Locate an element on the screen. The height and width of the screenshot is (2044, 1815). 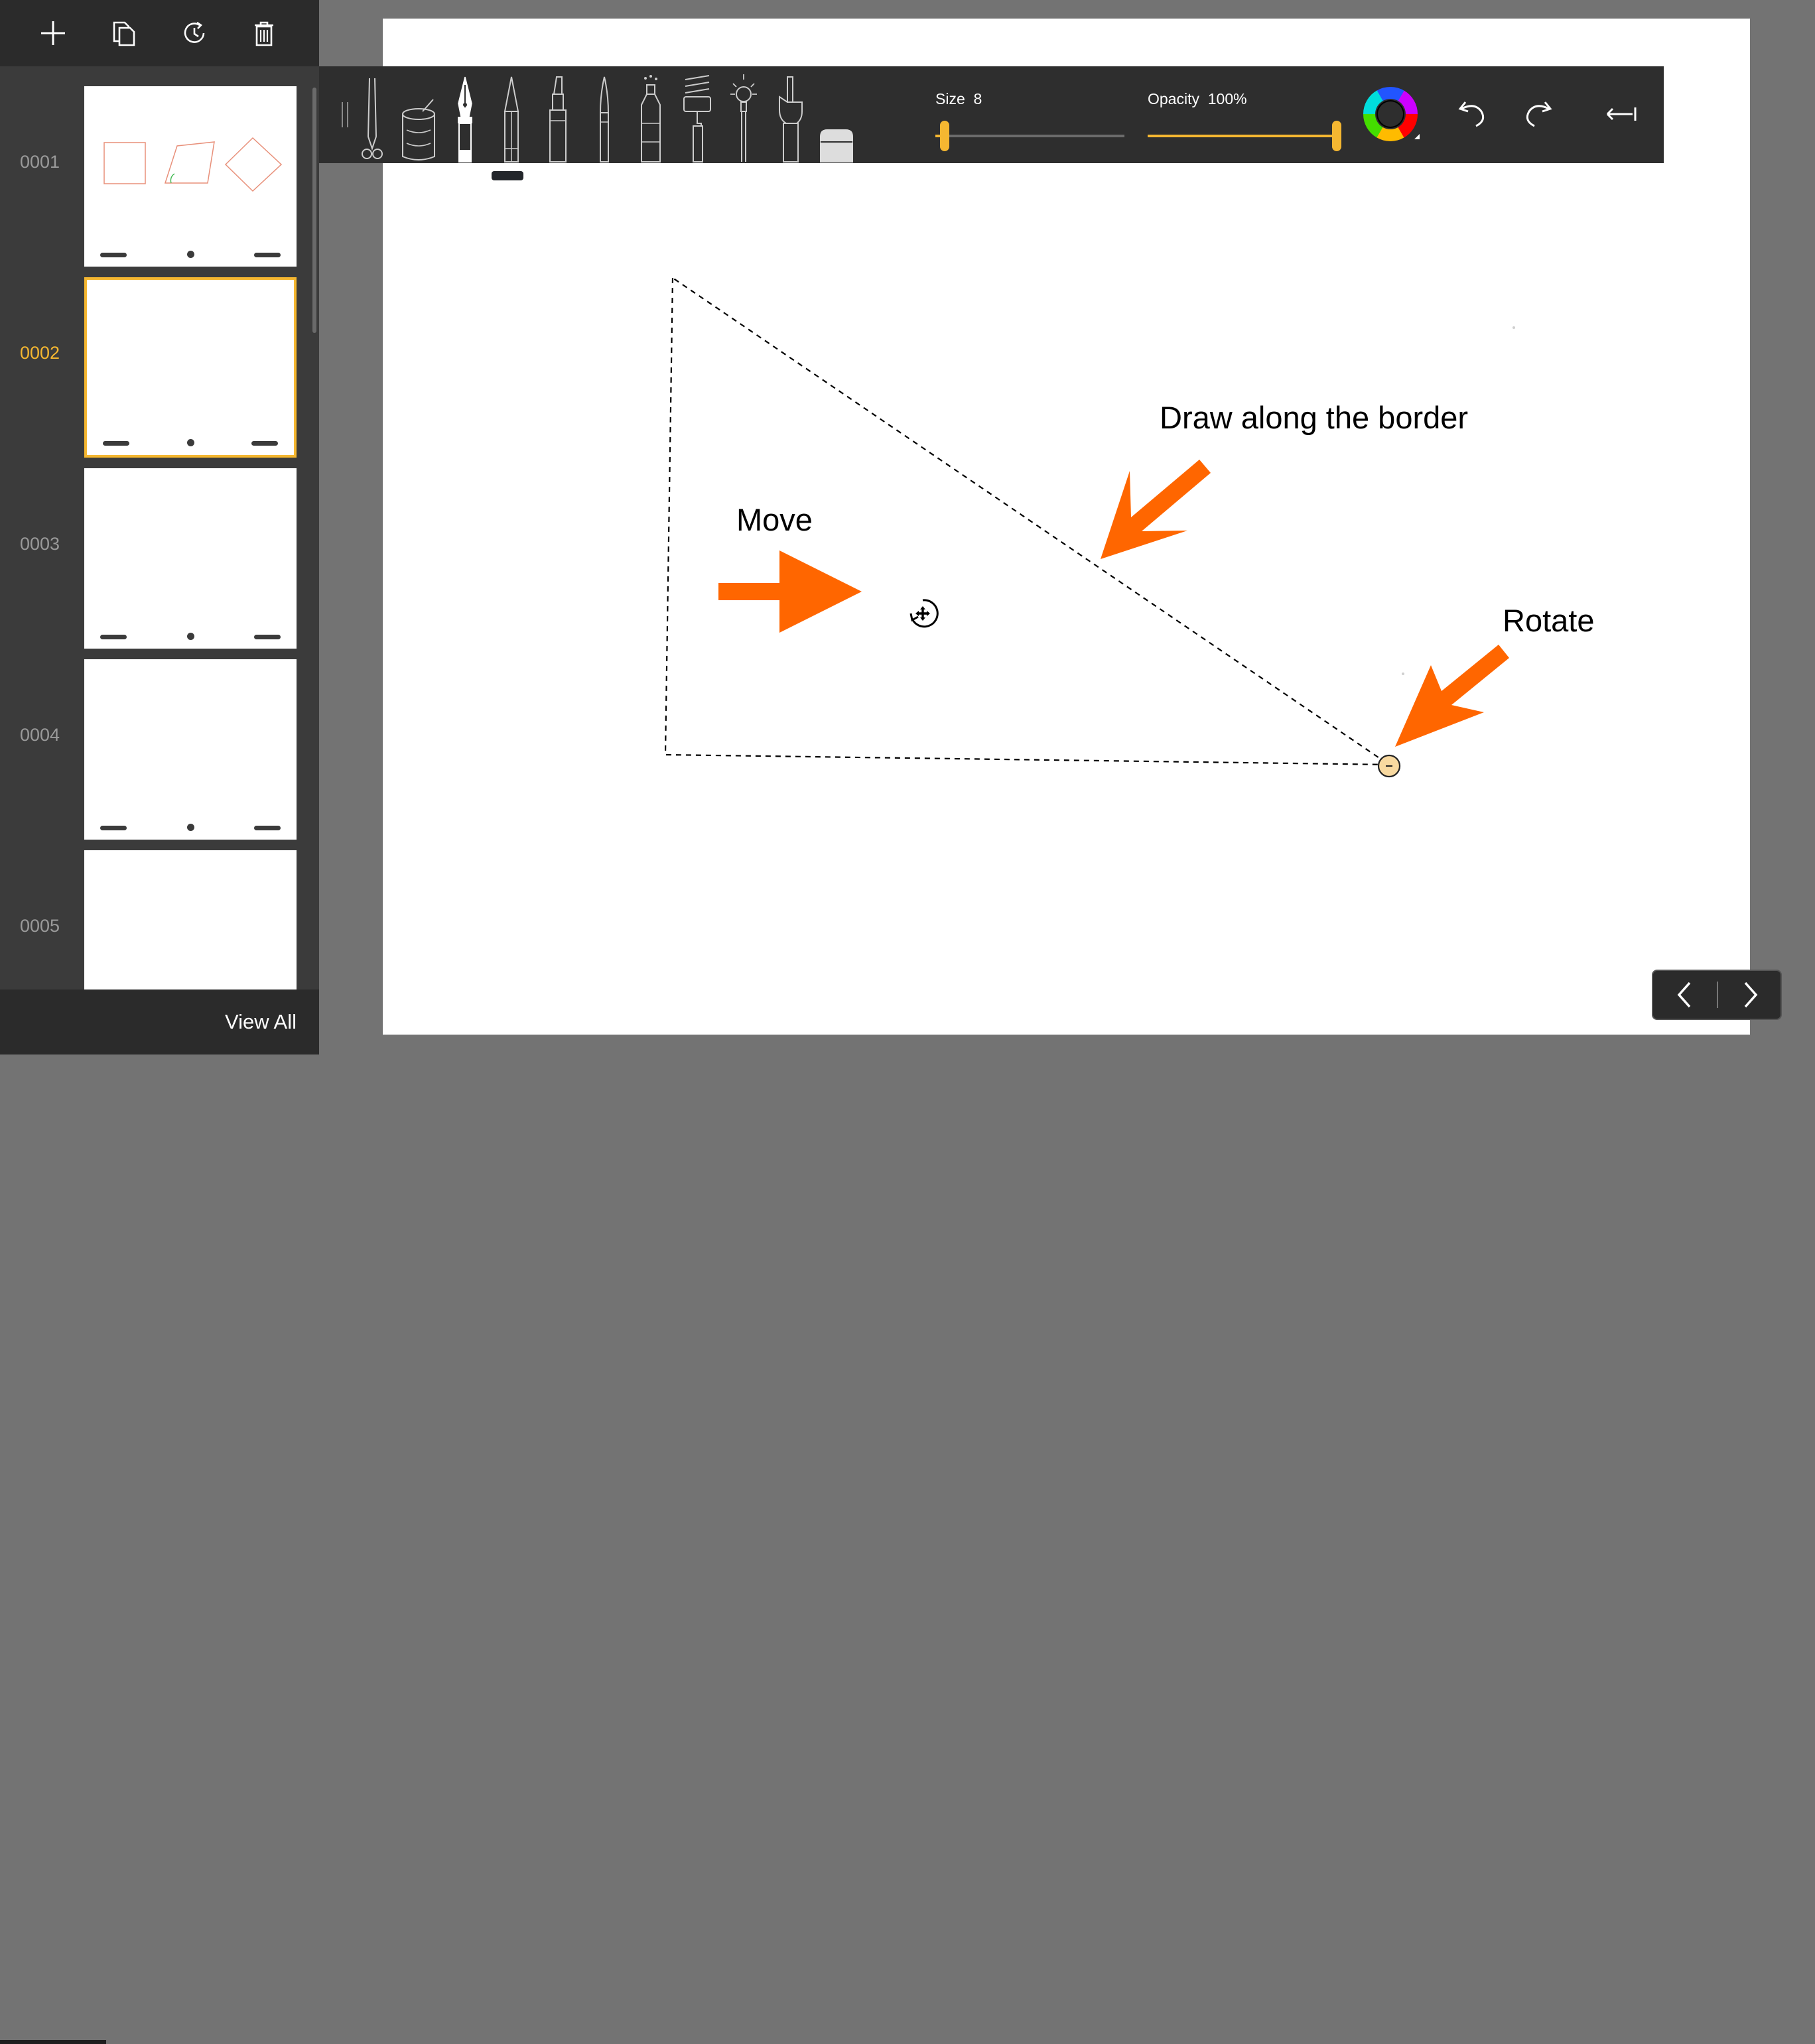
thumbnail-scrollbar is located at coordinates (314, 210).